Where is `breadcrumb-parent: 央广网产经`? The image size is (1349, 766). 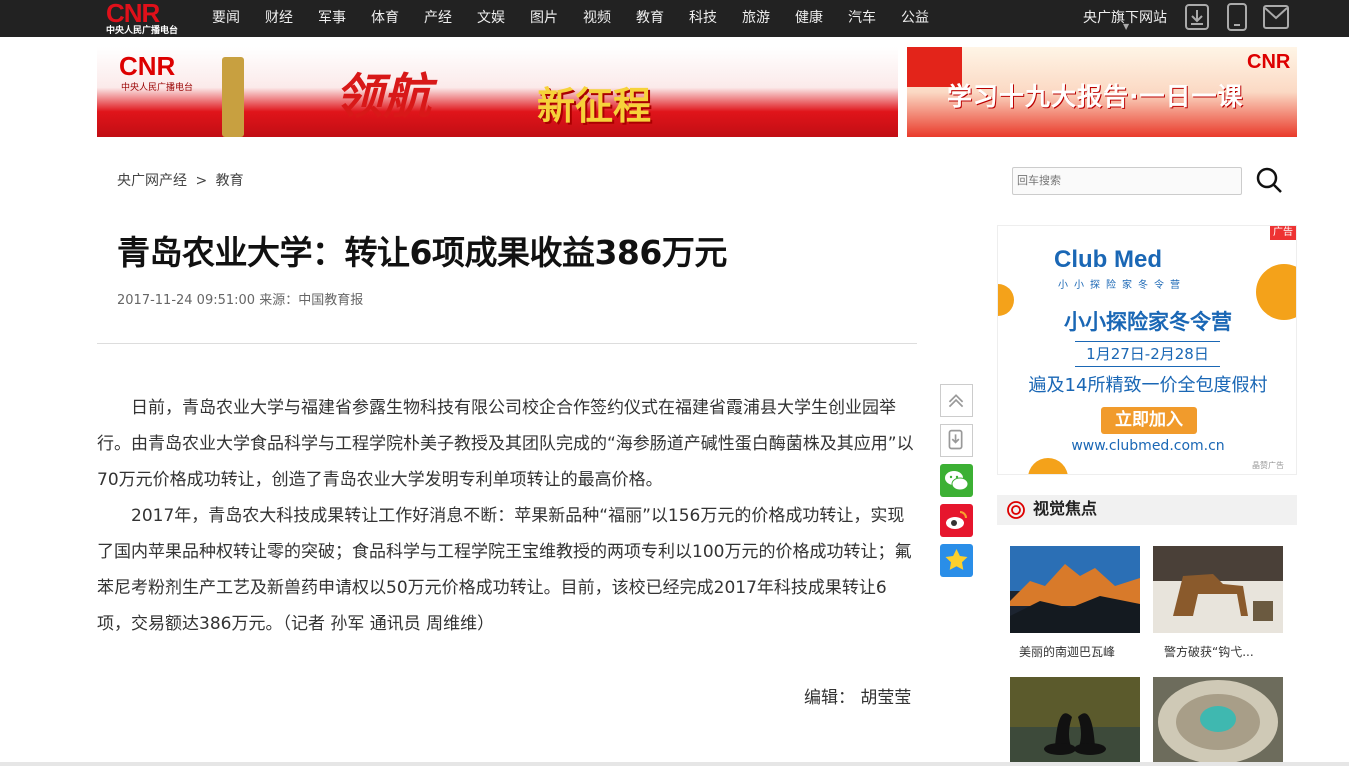 breadcrumb-parent: 央广网产经 is located at coordinates (152, 181).